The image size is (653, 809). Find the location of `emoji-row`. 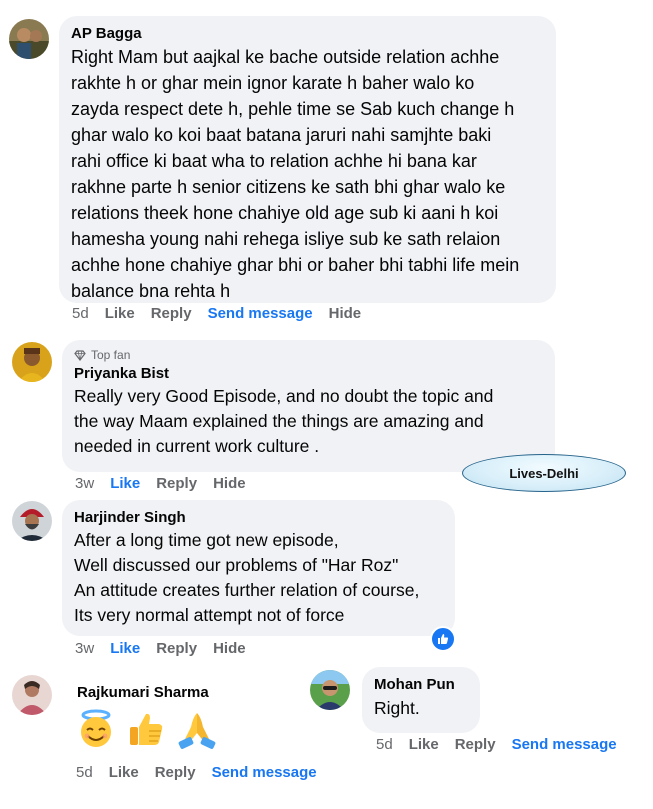

emoji-row is located at coordinates (149, 731).